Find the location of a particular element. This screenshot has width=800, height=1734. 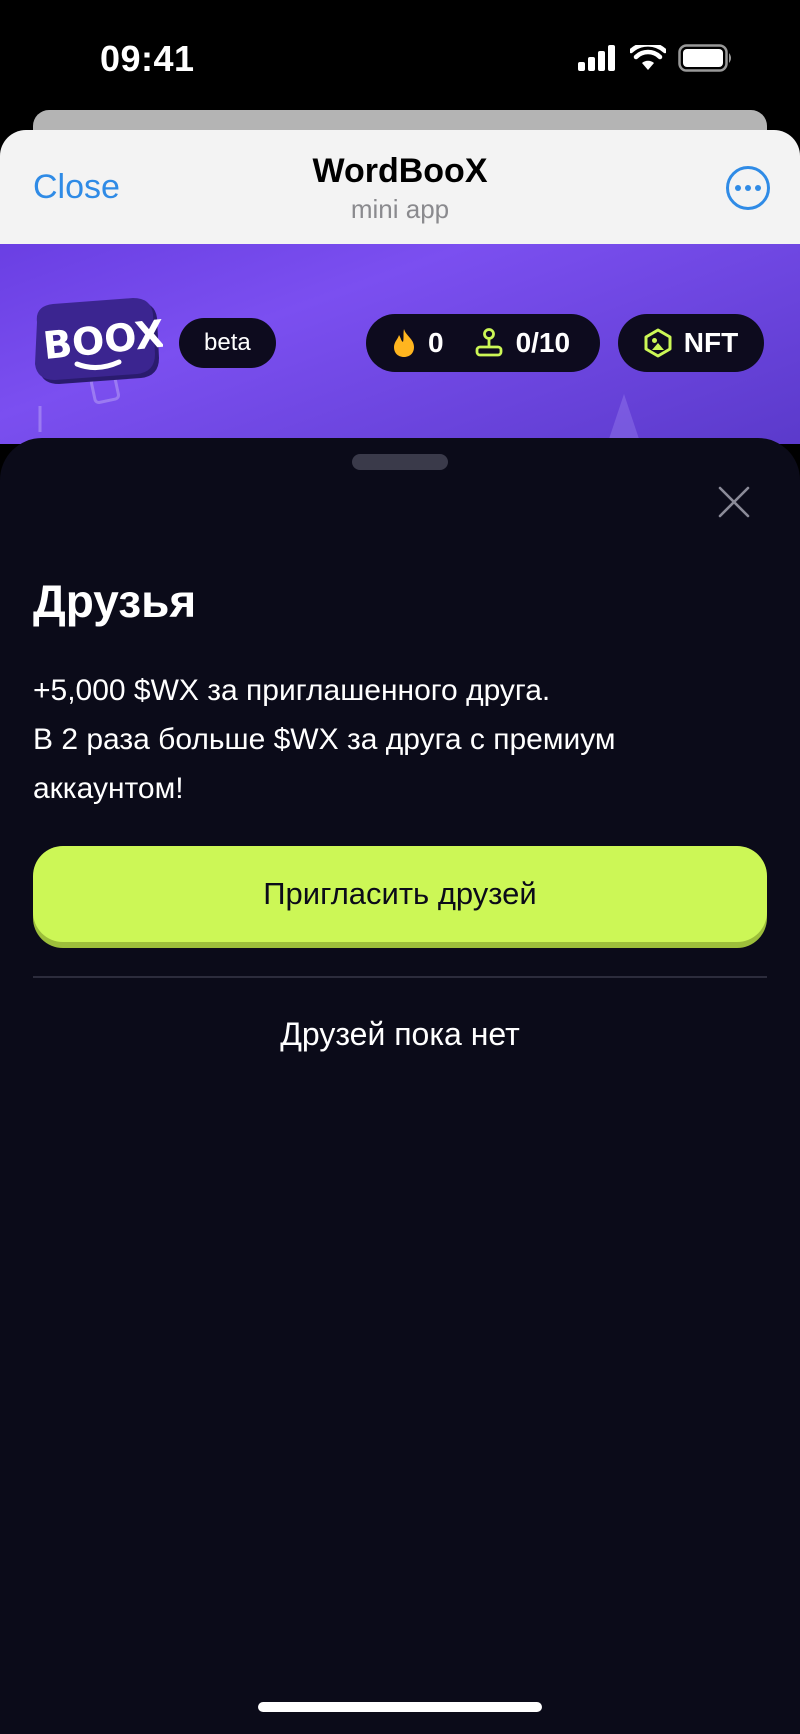

app-banner: BOOX beta 0 0/10 NFT is located at coordinates (400, 344).